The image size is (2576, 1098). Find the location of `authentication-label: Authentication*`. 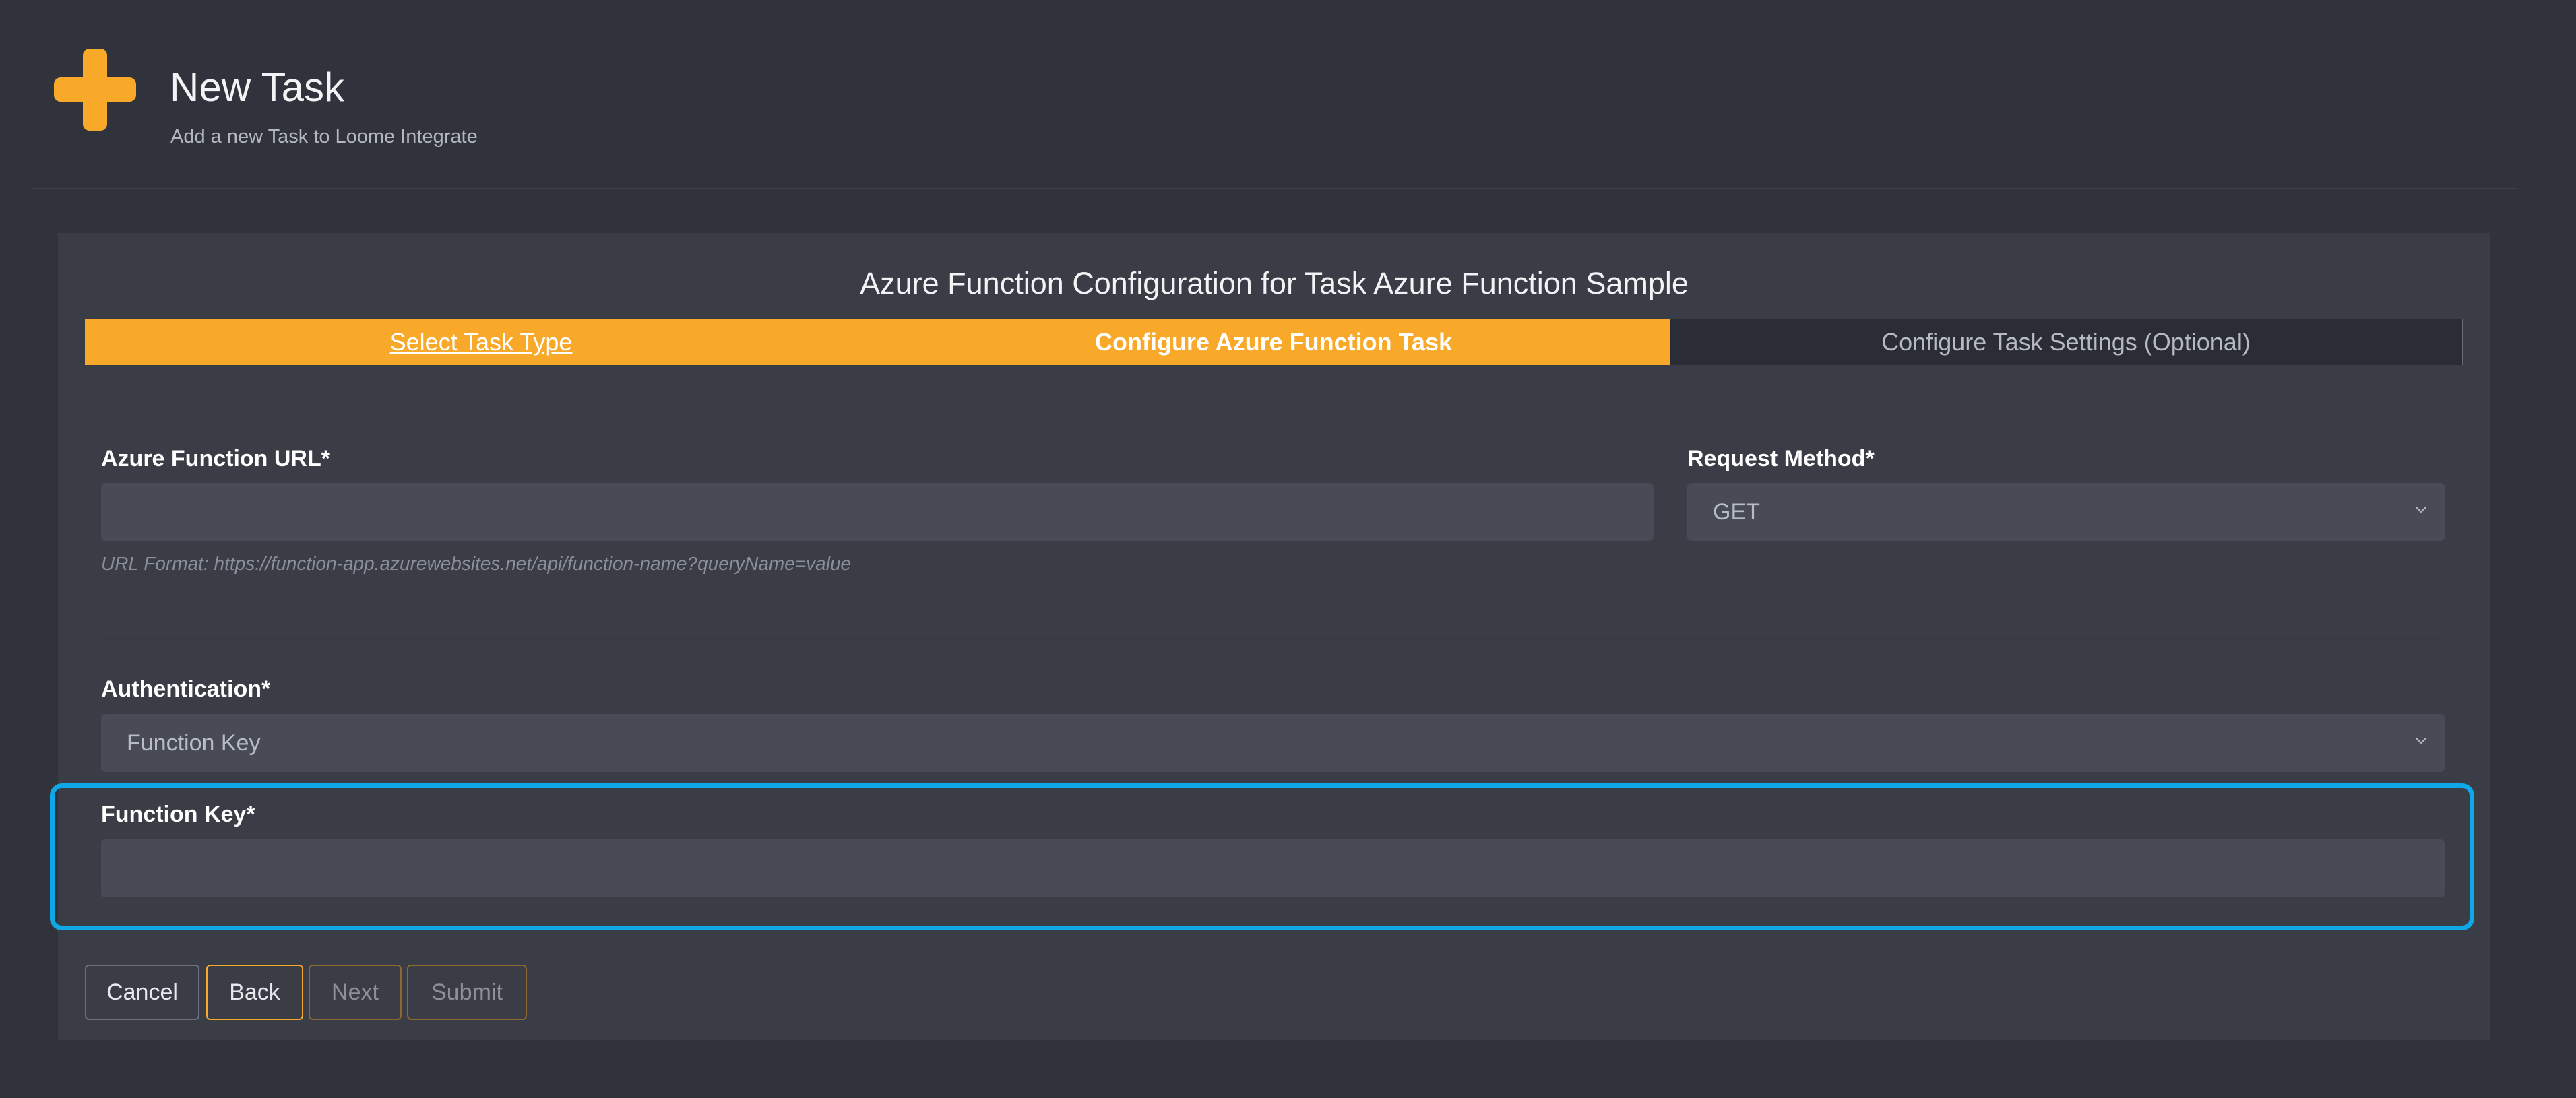

authentication-label: Authentication* is located at coordinates (186, 689).